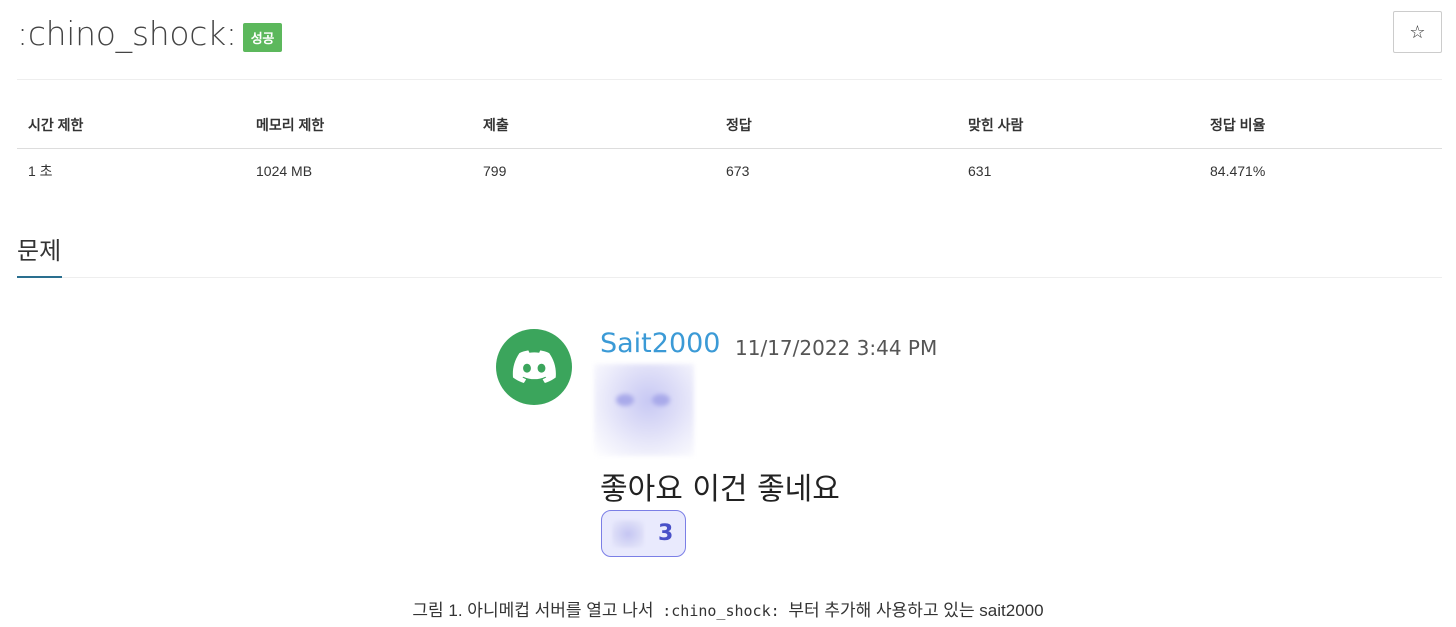 Image resolution: width=1456 pixels, height=627 pixels. What do you see at coordinates (535, 610) in the screenshot?
I see `caption-prefix: 그림 1. 아니메컵 서버를 열고 나서` at bounding box center [535, 610].